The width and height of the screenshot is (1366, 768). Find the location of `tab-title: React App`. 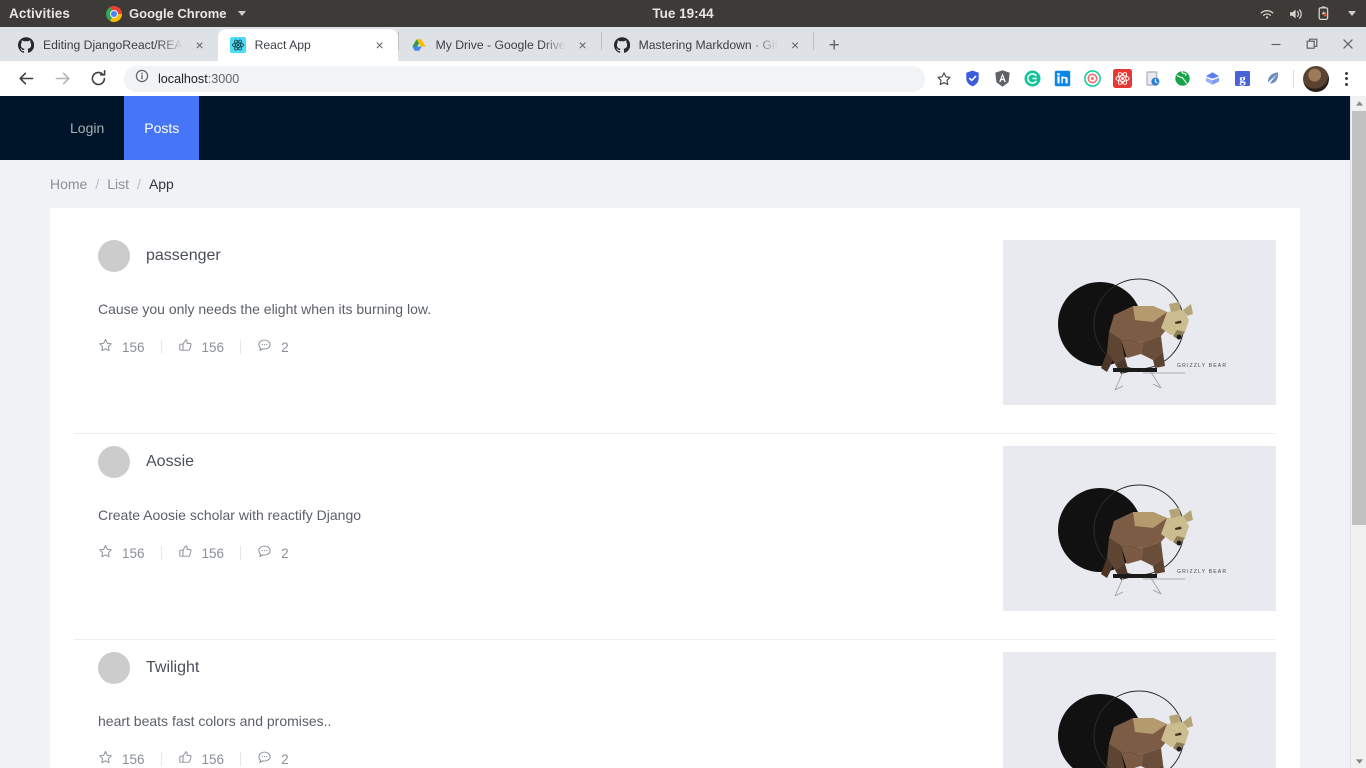

tab-title: React App is located at coordinates (282, 45).